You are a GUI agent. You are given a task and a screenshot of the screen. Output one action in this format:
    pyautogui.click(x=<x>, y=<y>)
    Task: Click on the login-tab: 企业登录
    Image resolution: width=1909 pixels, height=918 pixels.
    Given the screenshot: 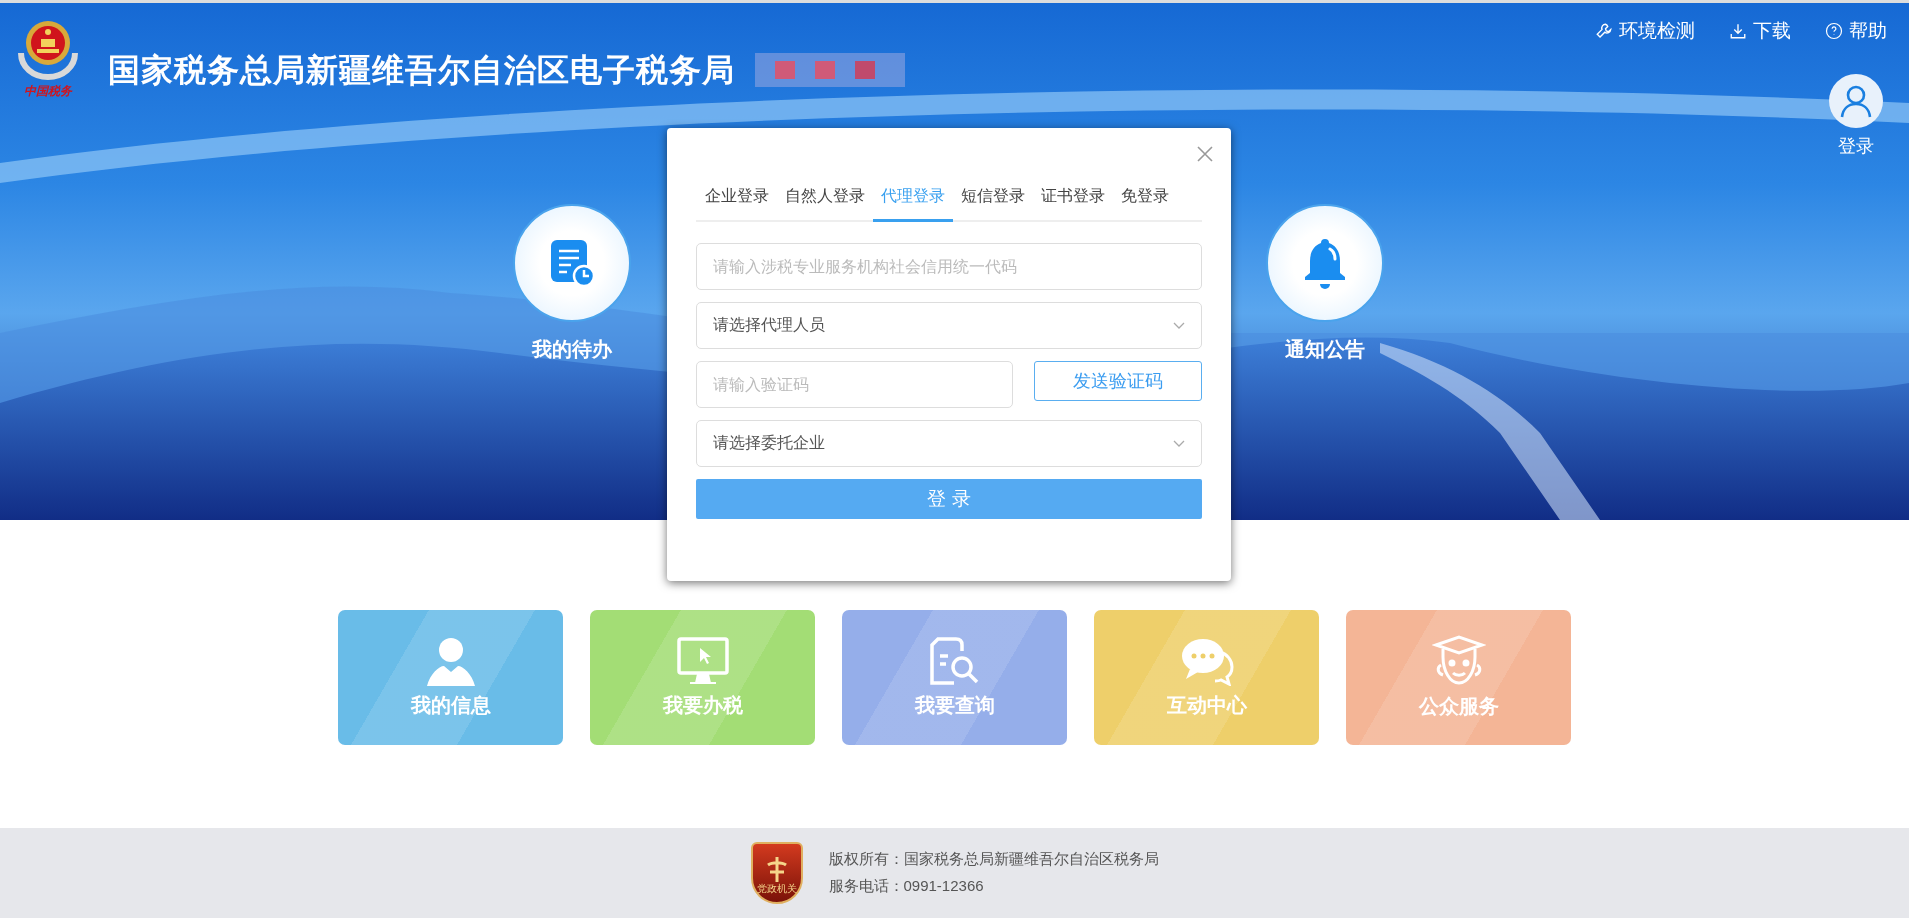 What is the action you would take?
    pyautogui.click(x=739, y=204)
    